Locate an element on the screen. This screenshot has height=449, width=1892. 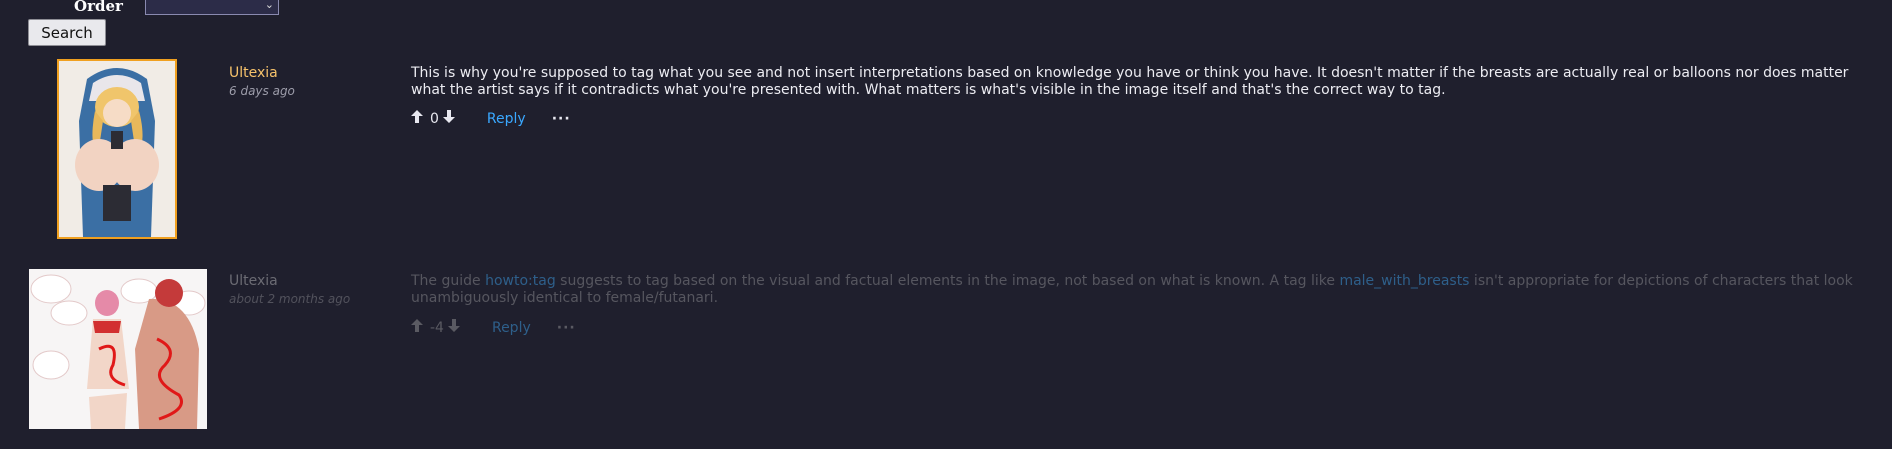
comment-timestamp: about 2 months ago is located at coordinates (290, 299).